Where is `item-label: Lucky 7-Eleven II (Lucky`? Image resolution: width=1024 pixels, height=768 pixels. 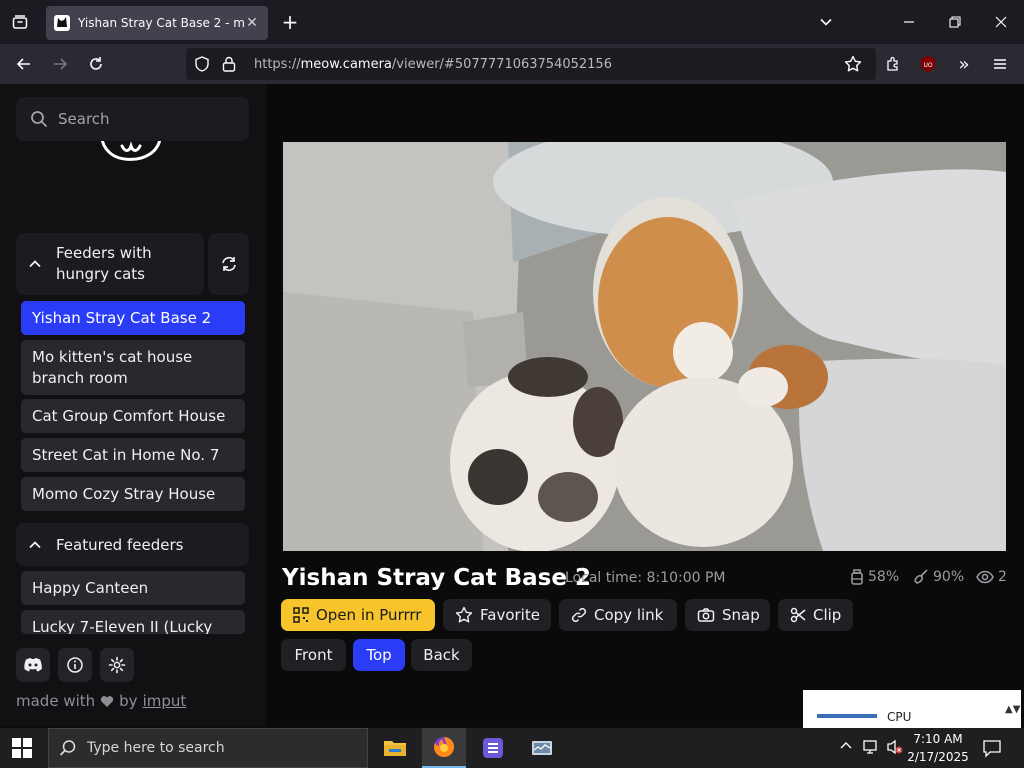 item-label: Lucky 7-Eleven II (Lucky is located at coordinates (122, 626).